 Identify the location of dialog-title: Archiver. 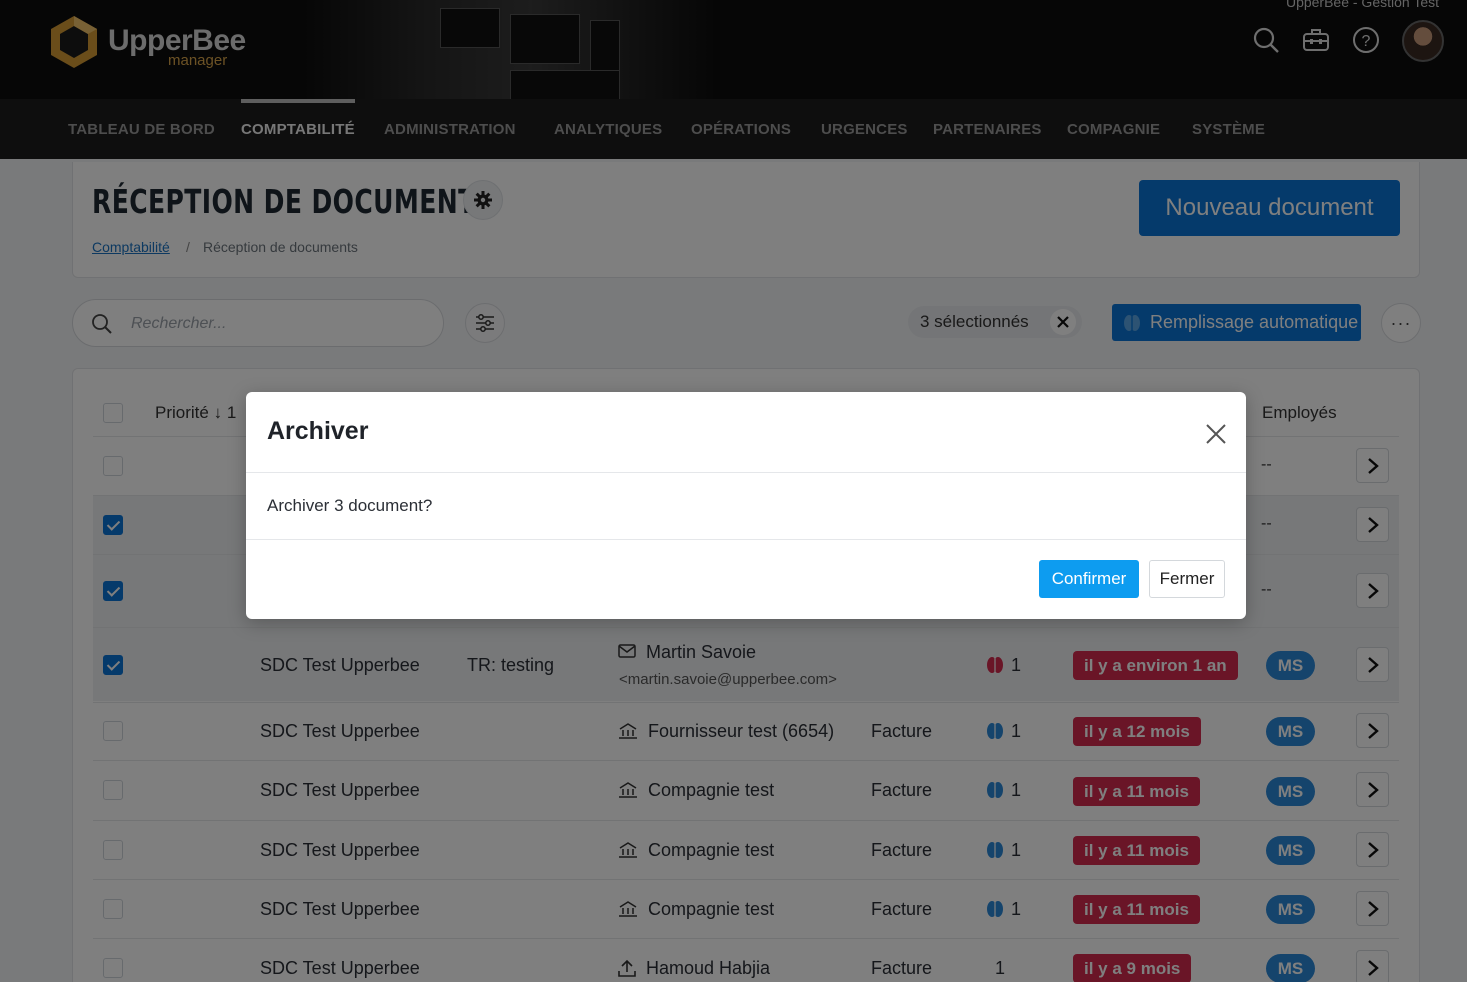
(318, 431).